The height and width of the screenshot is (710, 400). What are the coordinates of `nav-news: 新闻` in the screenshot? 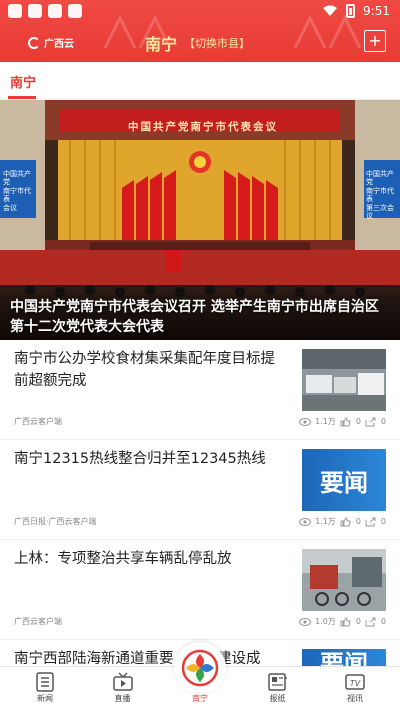 It's located at (45, 688).